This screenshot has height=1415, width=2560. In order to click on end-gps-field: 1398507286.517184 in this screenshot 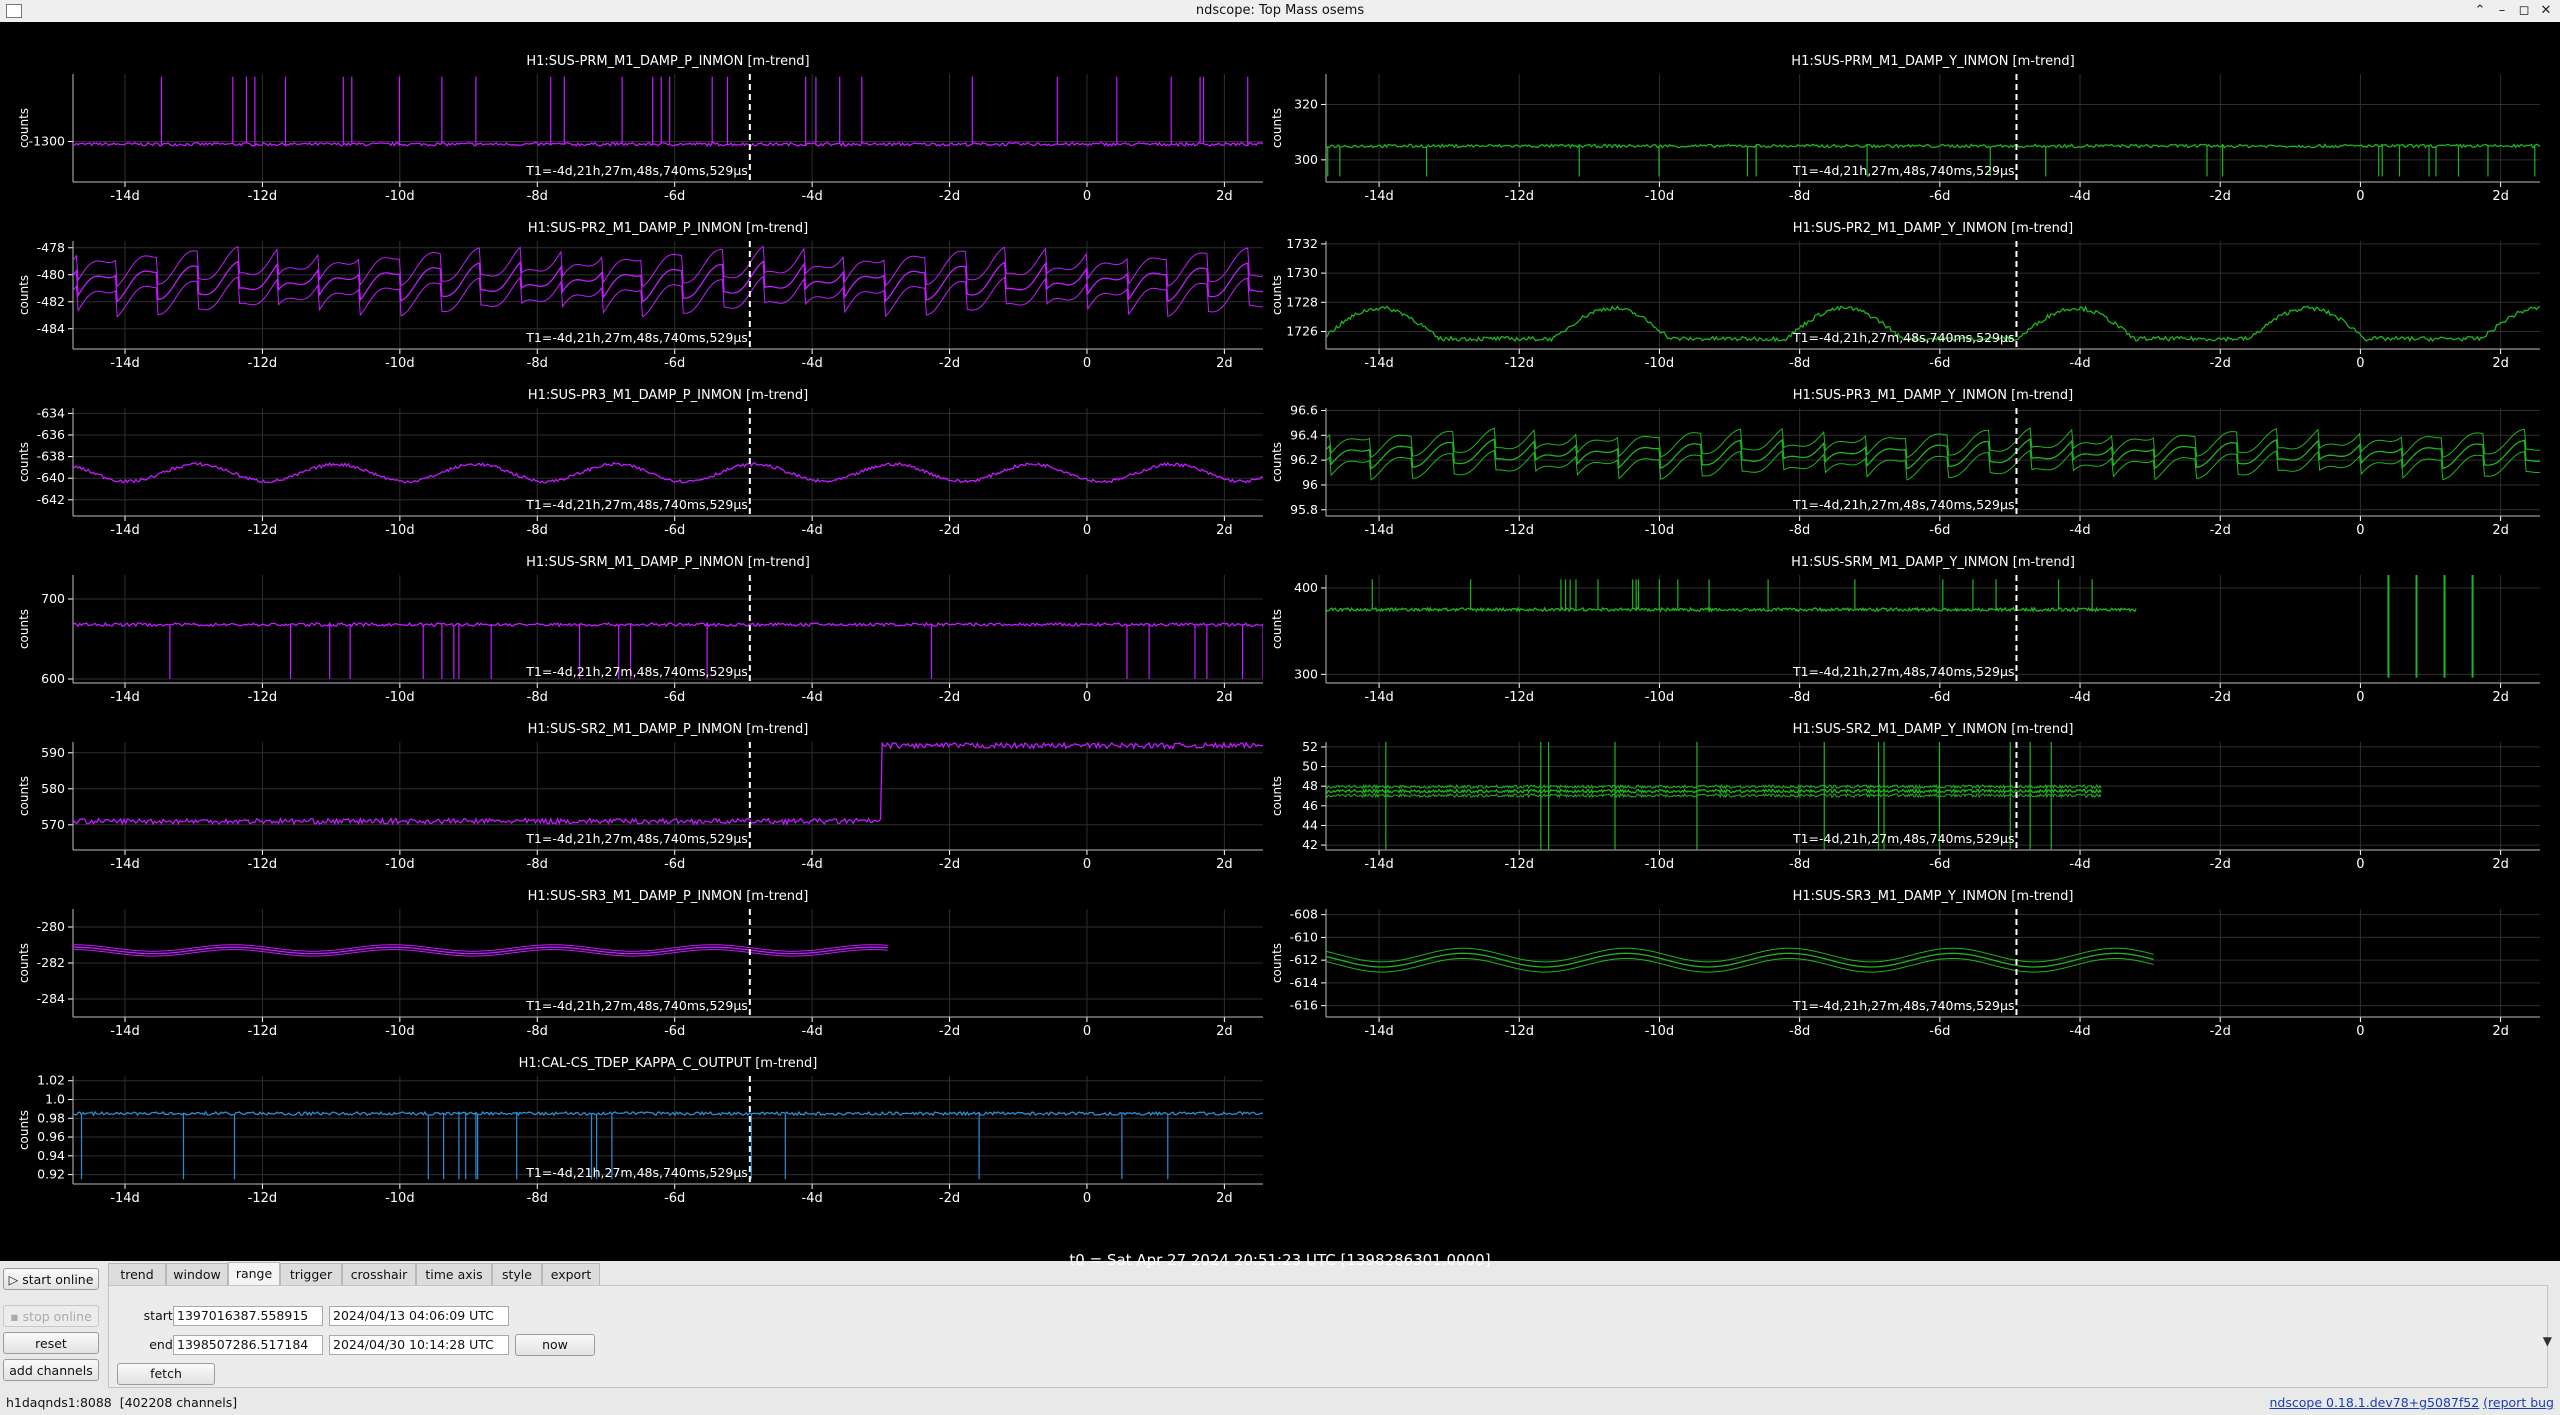, I will do `click(248, 1345)`.